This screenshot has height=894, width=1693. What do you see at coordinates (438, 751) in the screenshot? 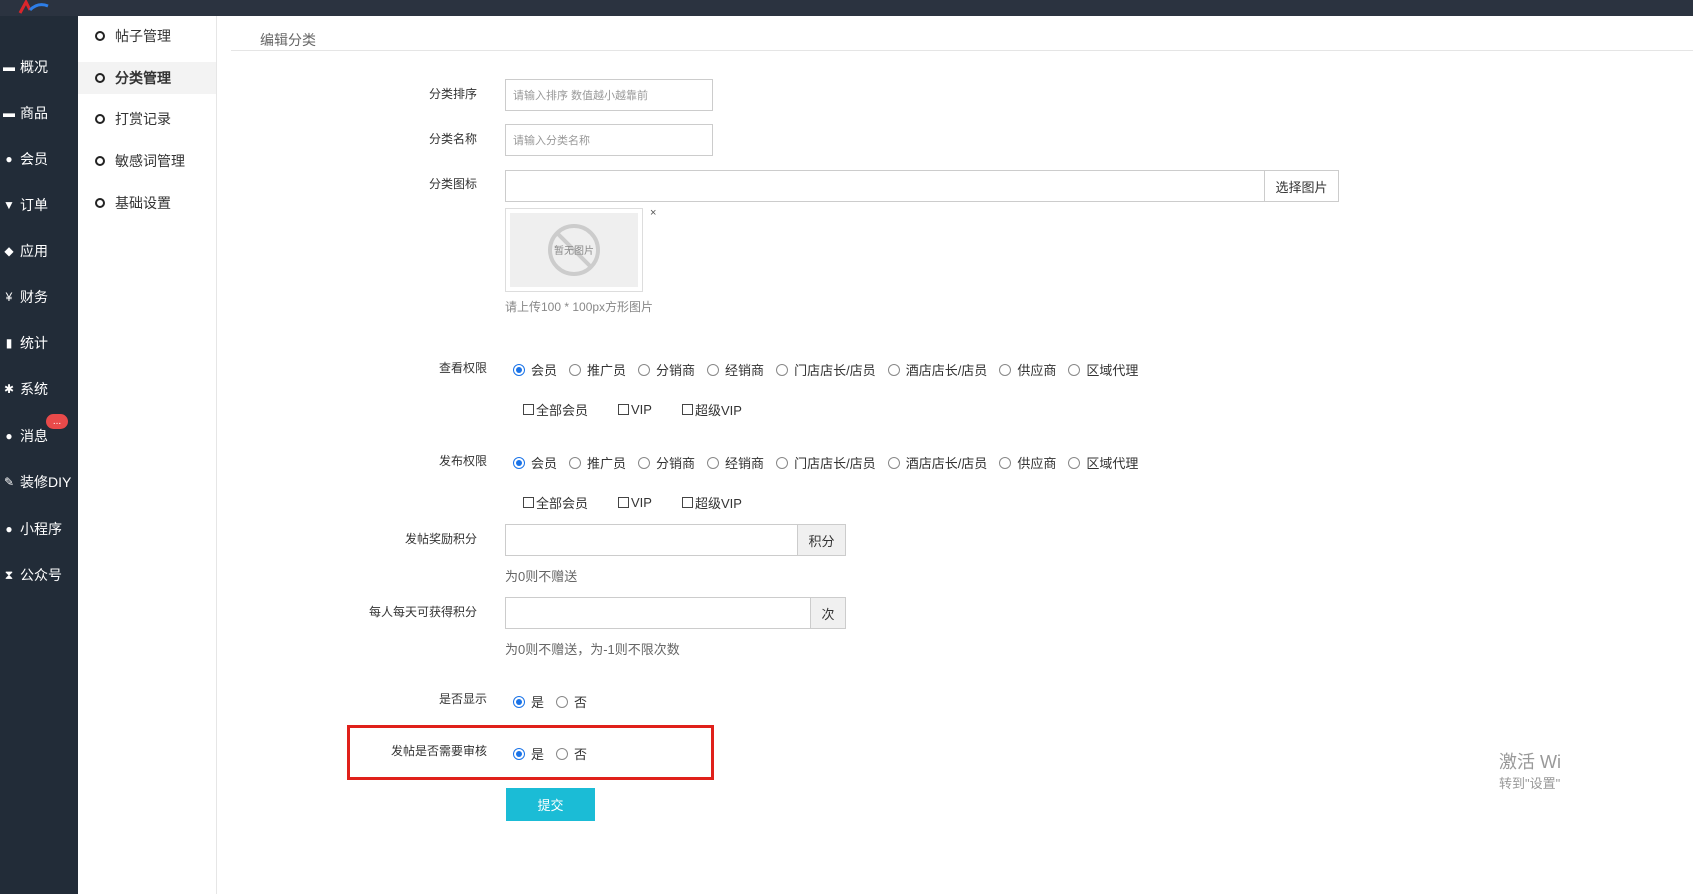
I see `audit-label: 发帖是否需要审核` at bounding box center [438, 751].